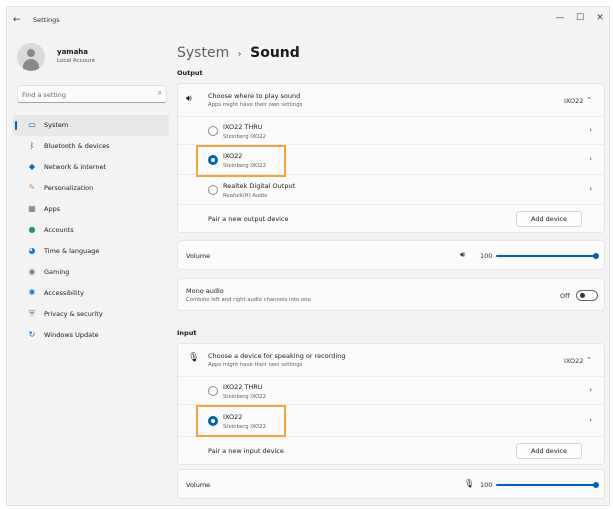  I want to click on speaker-volume-icon: 🔊︎, so click(462, 255).